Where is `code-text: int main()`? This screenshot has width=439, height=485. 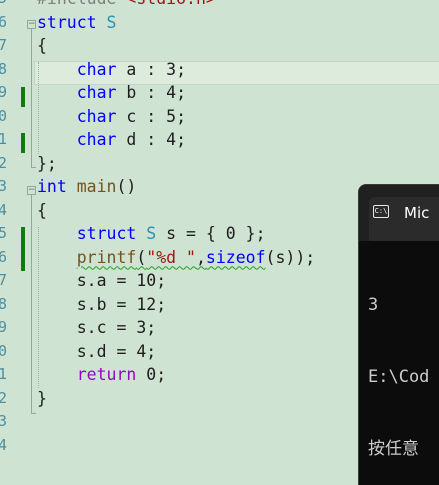 code-text: int main() is located at coordinates (86, 186).